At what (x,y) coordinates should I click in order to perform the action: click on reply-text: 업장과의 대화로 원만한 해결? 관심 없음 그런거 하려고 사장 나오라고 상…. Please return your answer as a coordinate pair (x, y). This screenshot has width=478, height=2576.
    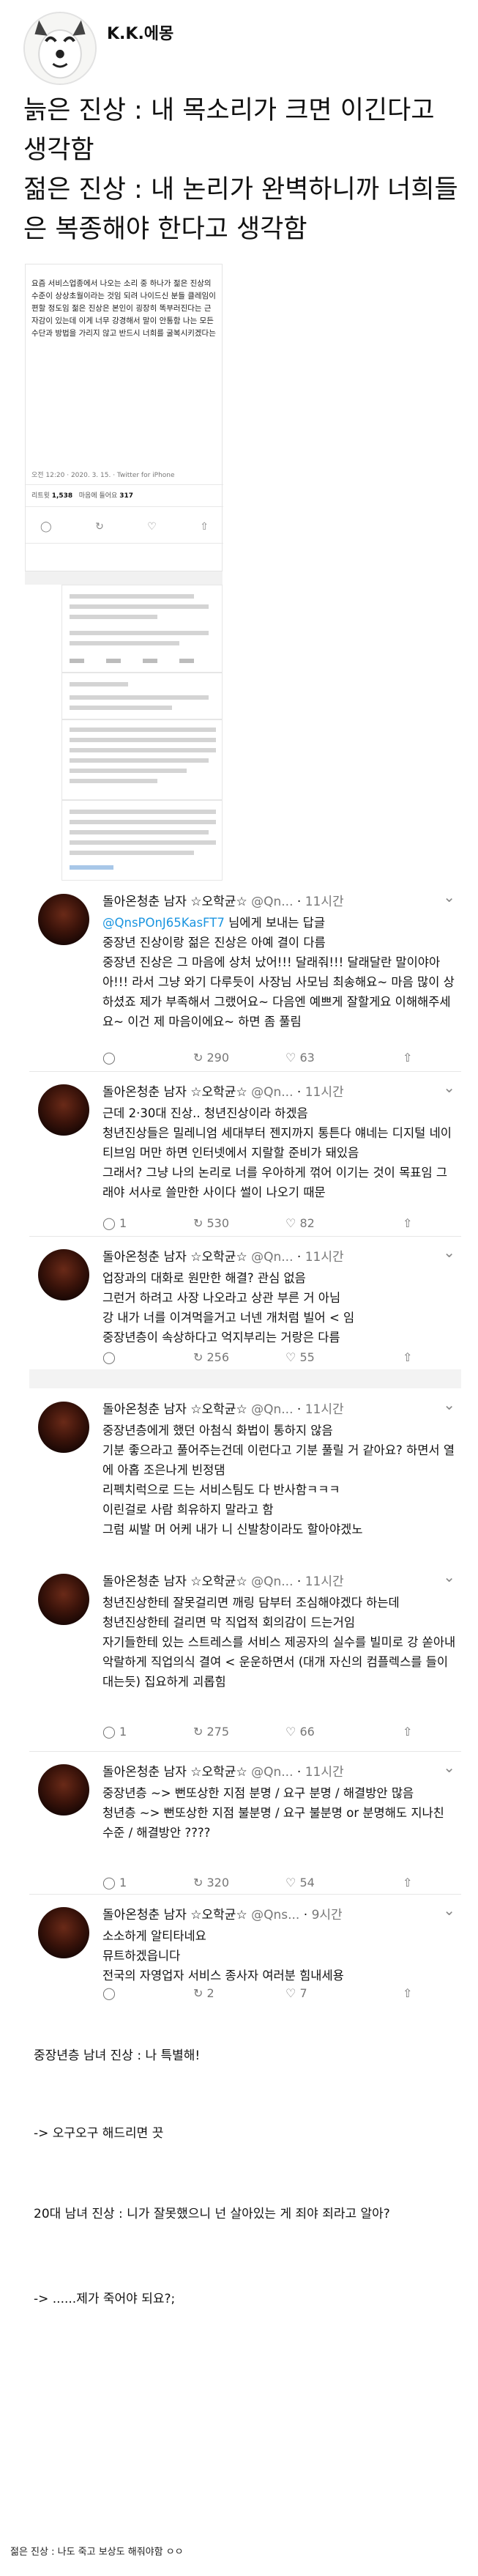
    Looking at the image, I should click on (229, 1307).